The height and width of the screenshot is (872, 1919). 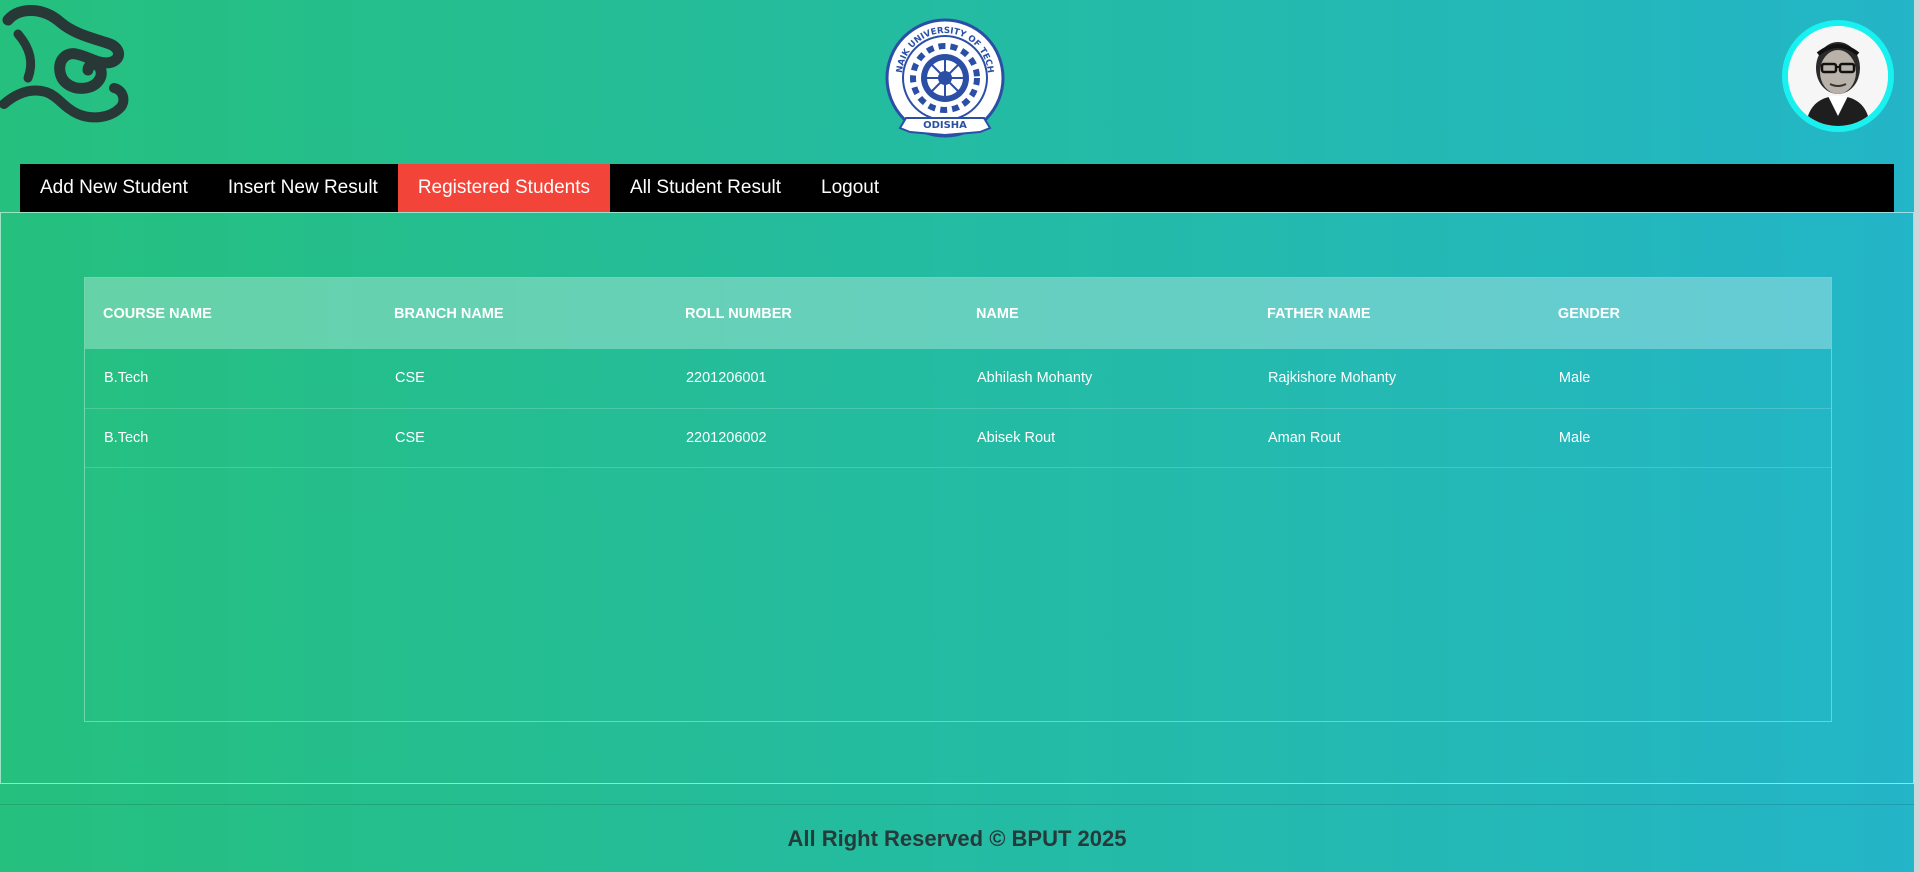 What do you see at coordinates (65, 65) in the screenshot?
I see `swirl-logo-icon` at bounding box center [65, 65].